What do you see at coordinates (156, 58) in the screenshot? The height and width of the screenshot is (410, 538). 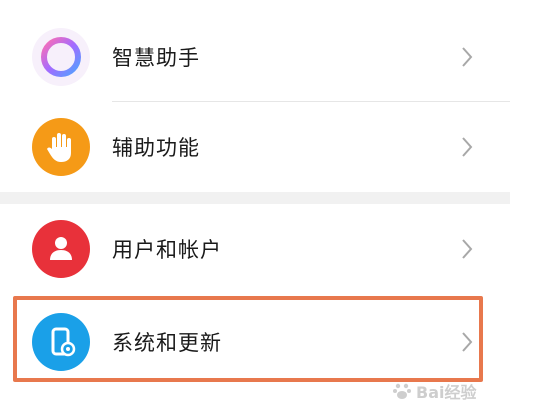 I see `settings-item-label: 智慧助手` at bounding box center [156, 58].